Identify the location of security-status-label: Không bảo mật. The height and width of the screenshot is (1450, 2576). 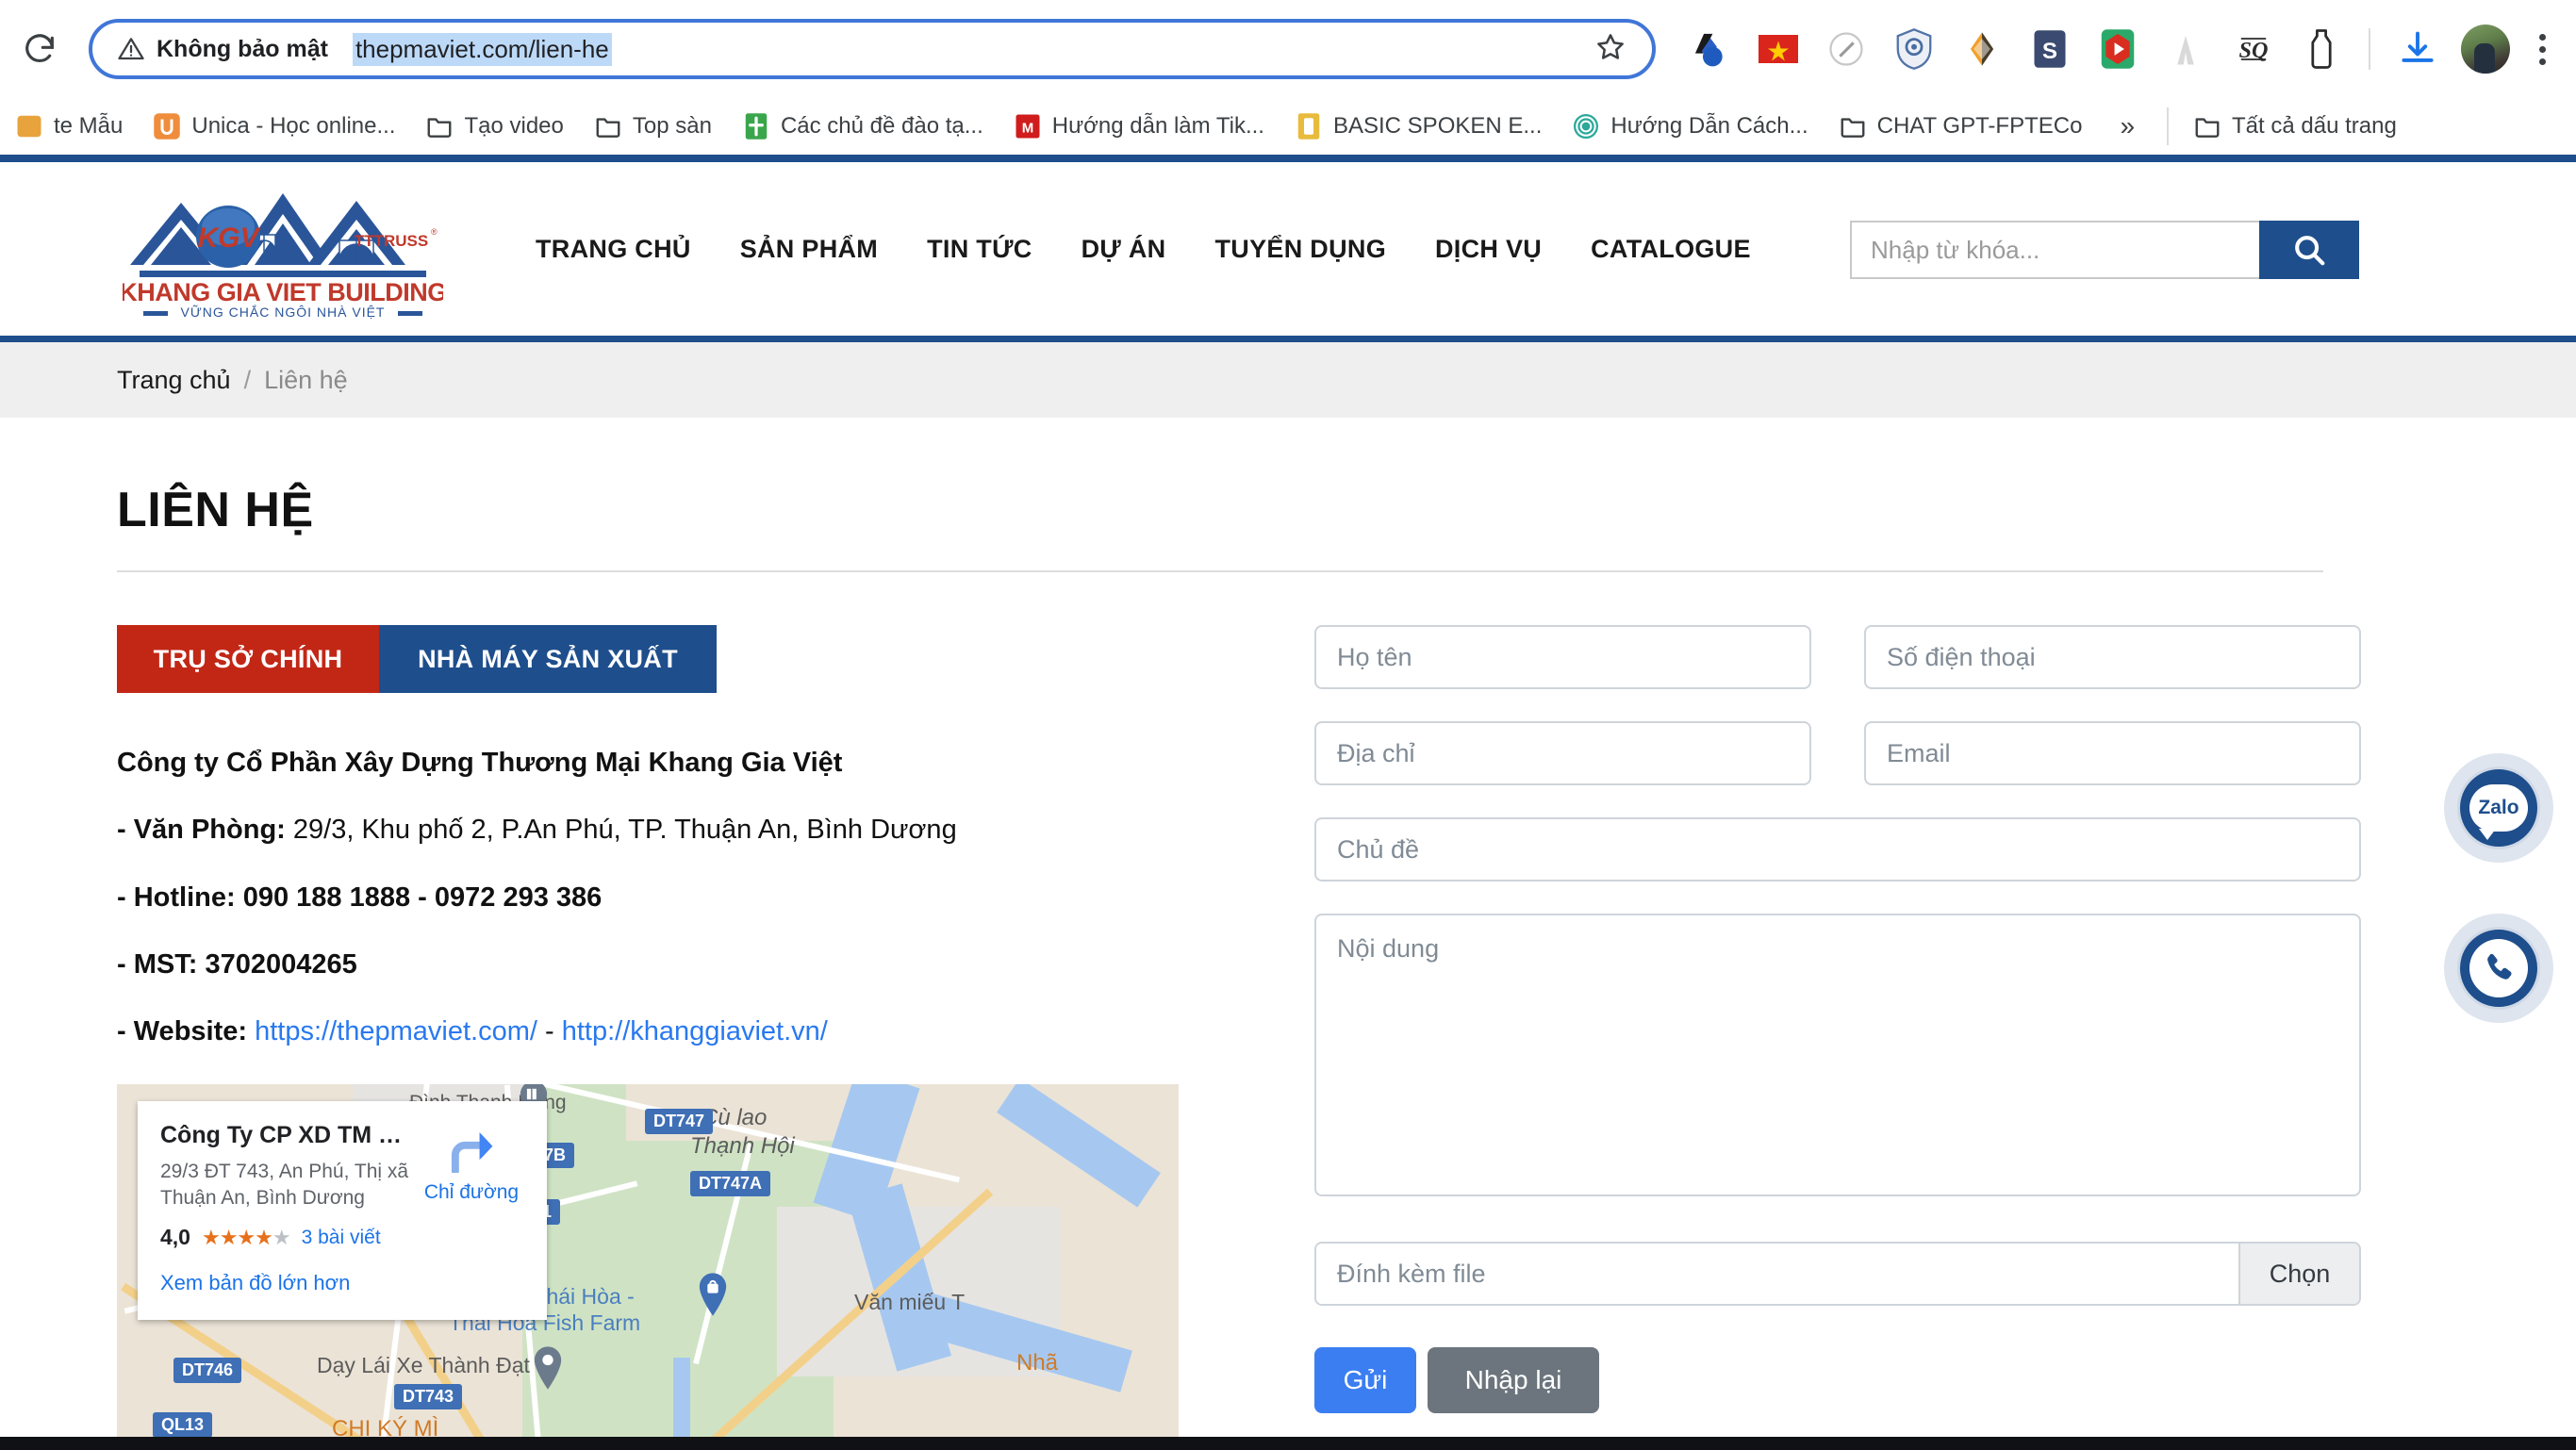
(242, 49).